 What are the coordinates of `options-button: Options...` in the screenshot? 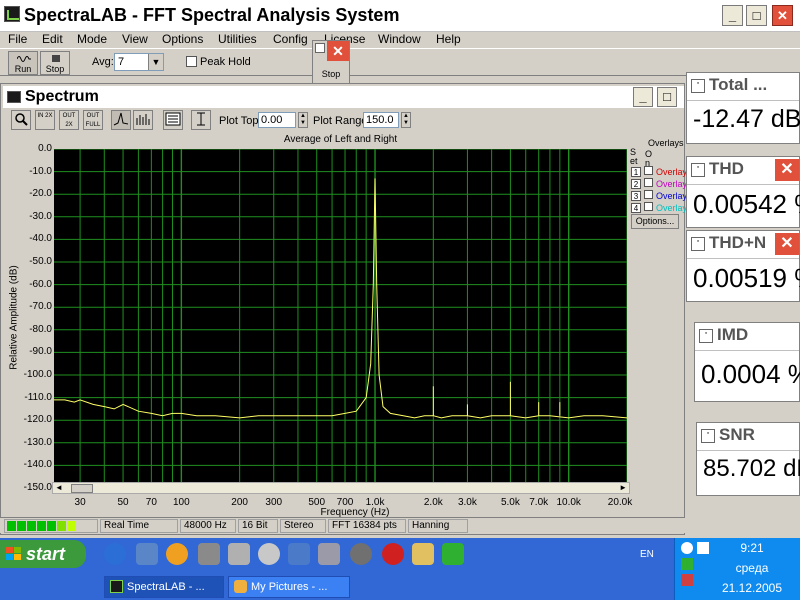 It's located at (655, 221).